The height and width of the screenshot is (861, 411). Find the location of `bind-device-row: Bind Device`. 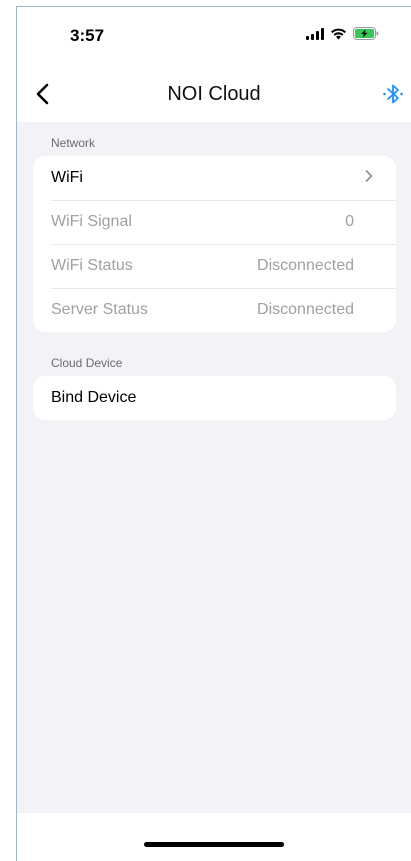

bind-device-row: Bind Device is located at coordinates (214, 398).